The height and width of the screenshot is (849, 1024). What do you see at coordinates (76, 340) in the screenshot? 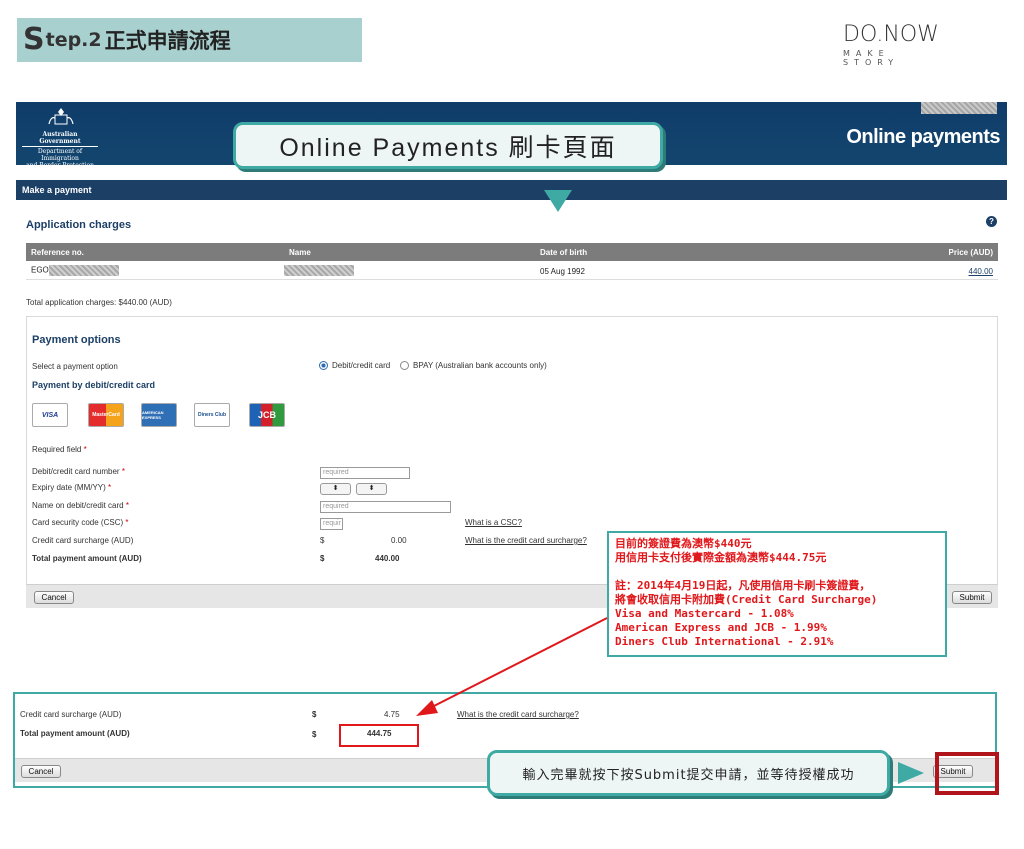
I see `payment-options-heading: Payment options` at bounding box center [76, 340].